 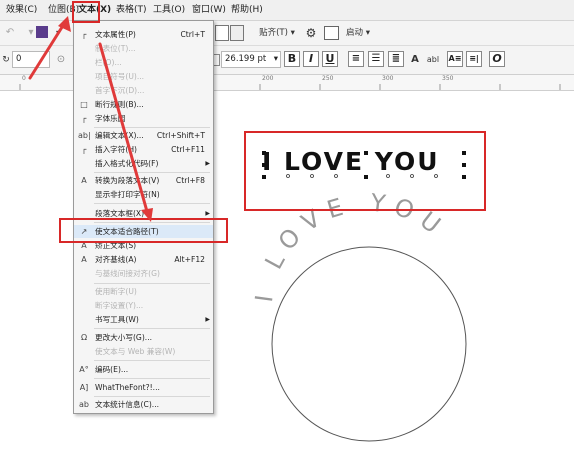 What do you see at coordinates (143, 118) in the screenshot?
I see `menu-item-font-playground: ┌ 字体乐园` at bounding box center [143, 118].